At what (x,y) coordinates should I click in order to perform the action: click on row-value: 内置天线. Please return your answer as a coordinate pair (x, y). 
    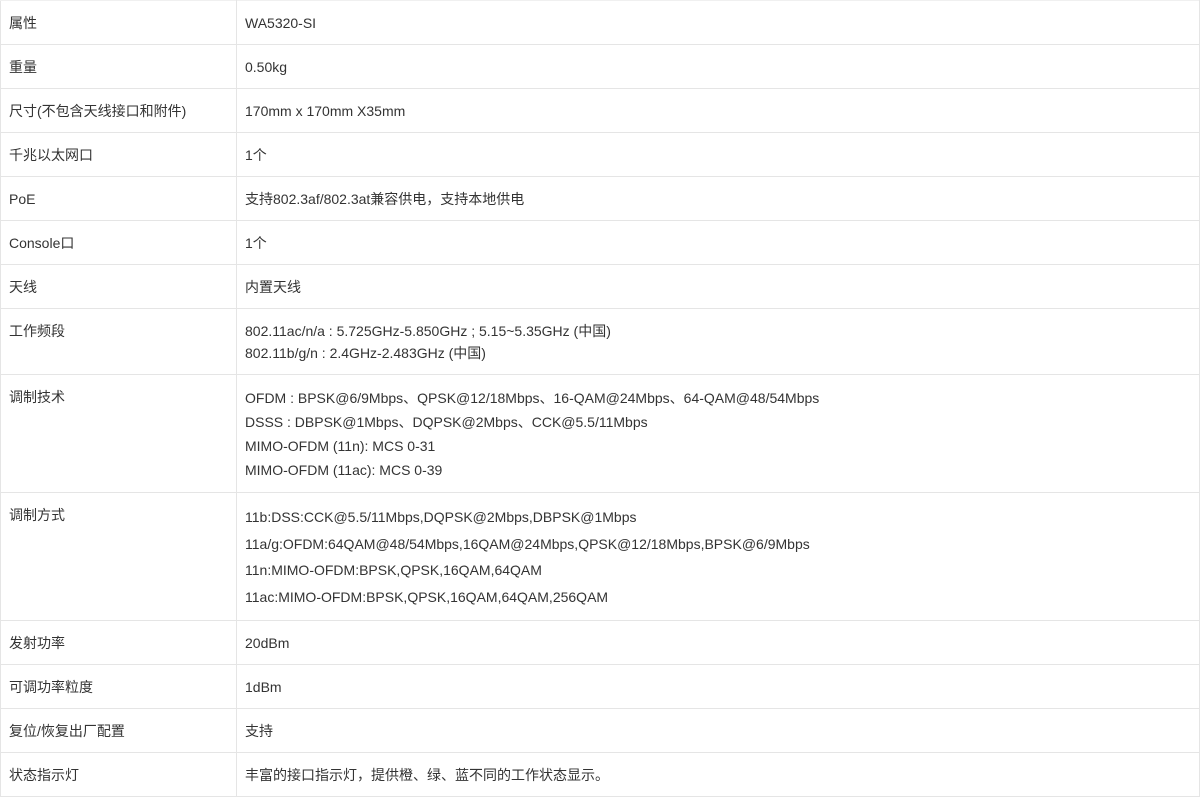
    Looking at the image, I should click on (718, 286).